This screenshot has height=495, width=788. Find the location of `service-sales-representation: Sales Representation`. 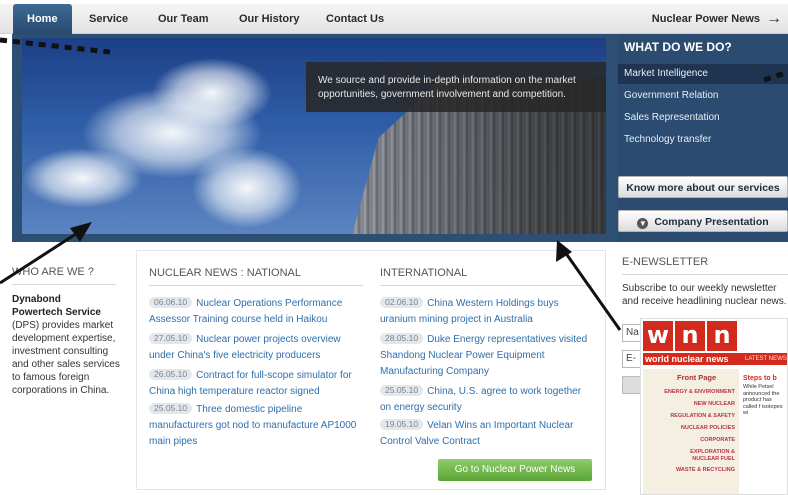

service-sales-representation: Sales Representation is located at coordinates (703, 118).